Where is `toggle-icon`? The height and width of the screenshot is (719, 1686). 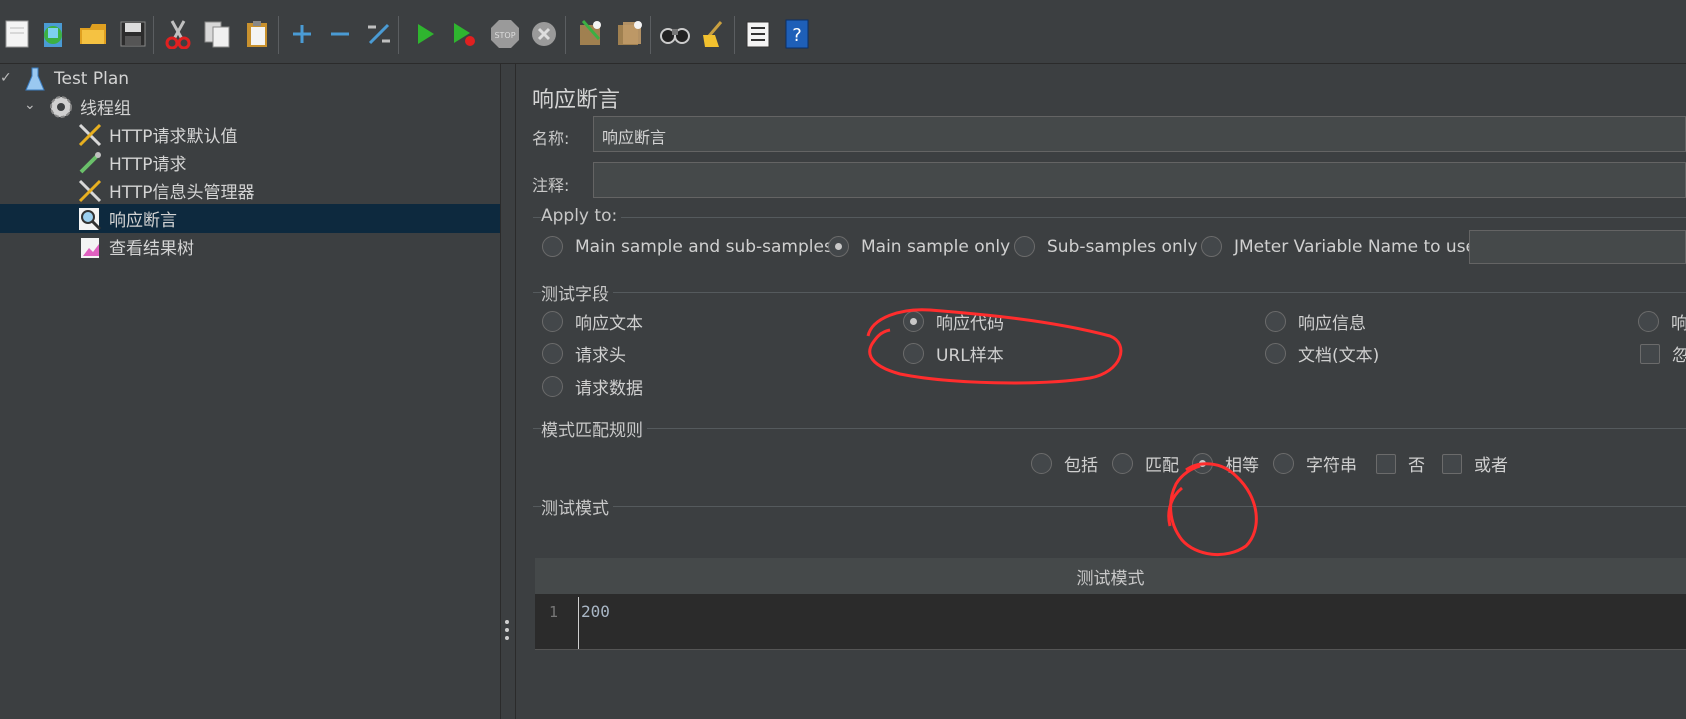
toggle-icon is located at coordinates (379, 34).